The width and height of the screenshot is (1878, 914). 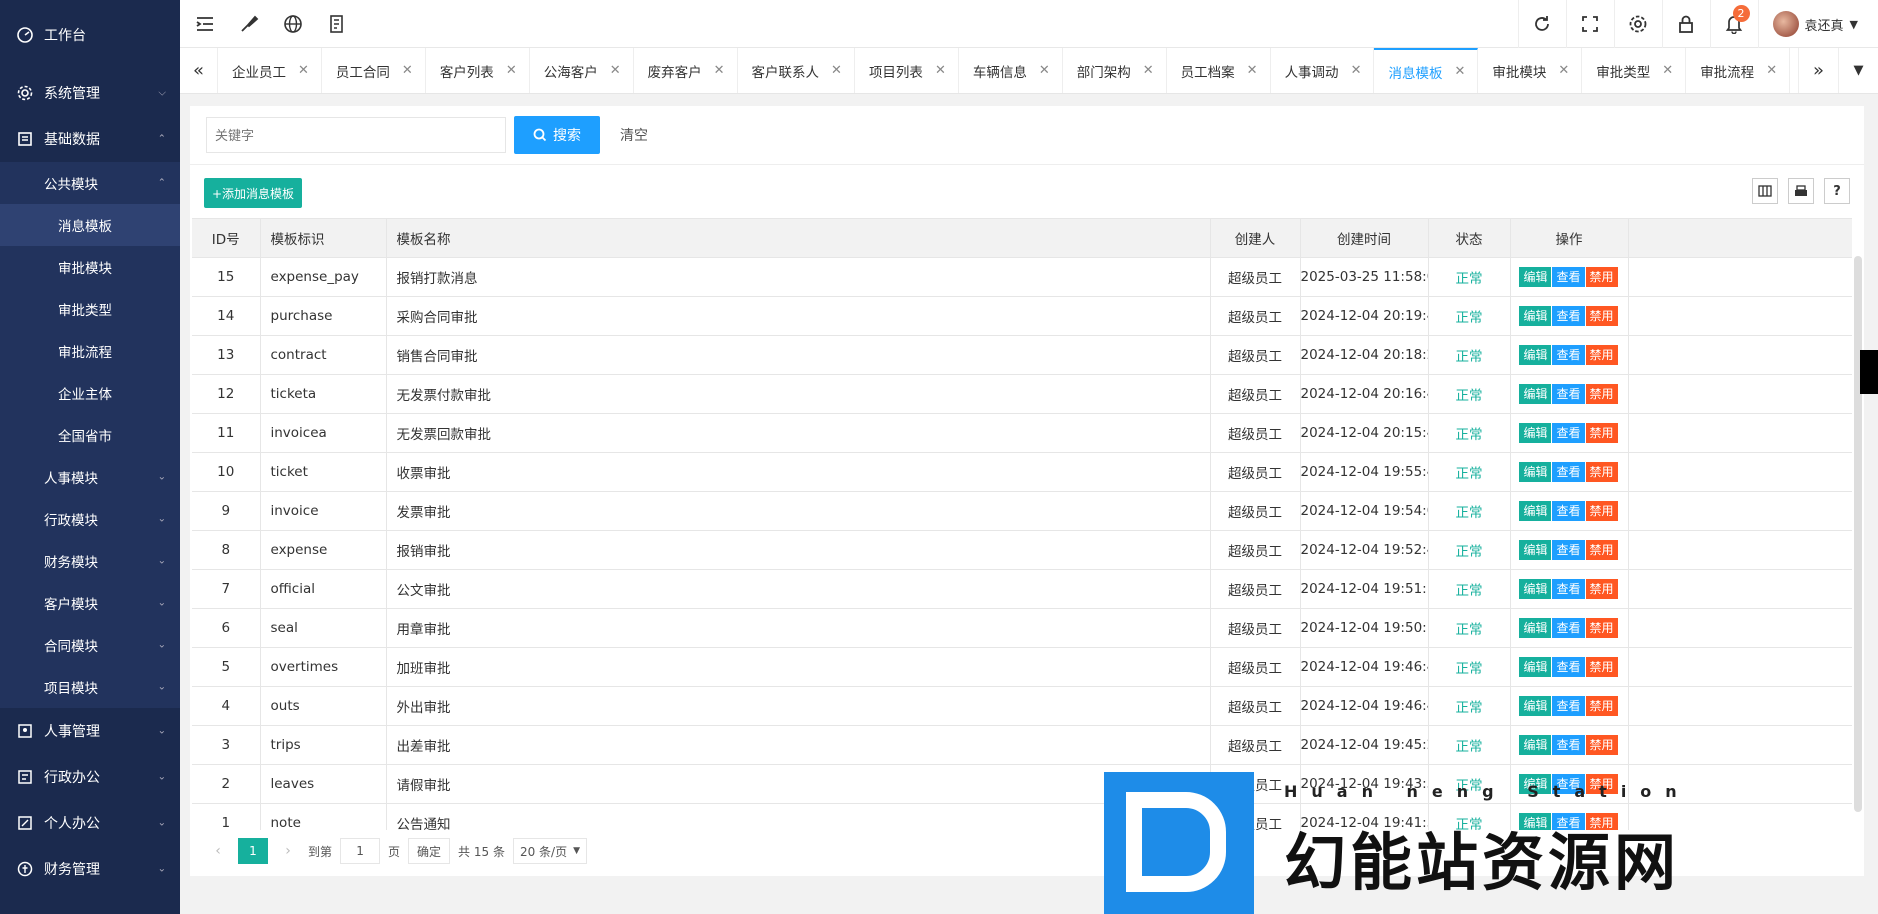 I want to click on current-page: 1, so click(x=253, y=851).